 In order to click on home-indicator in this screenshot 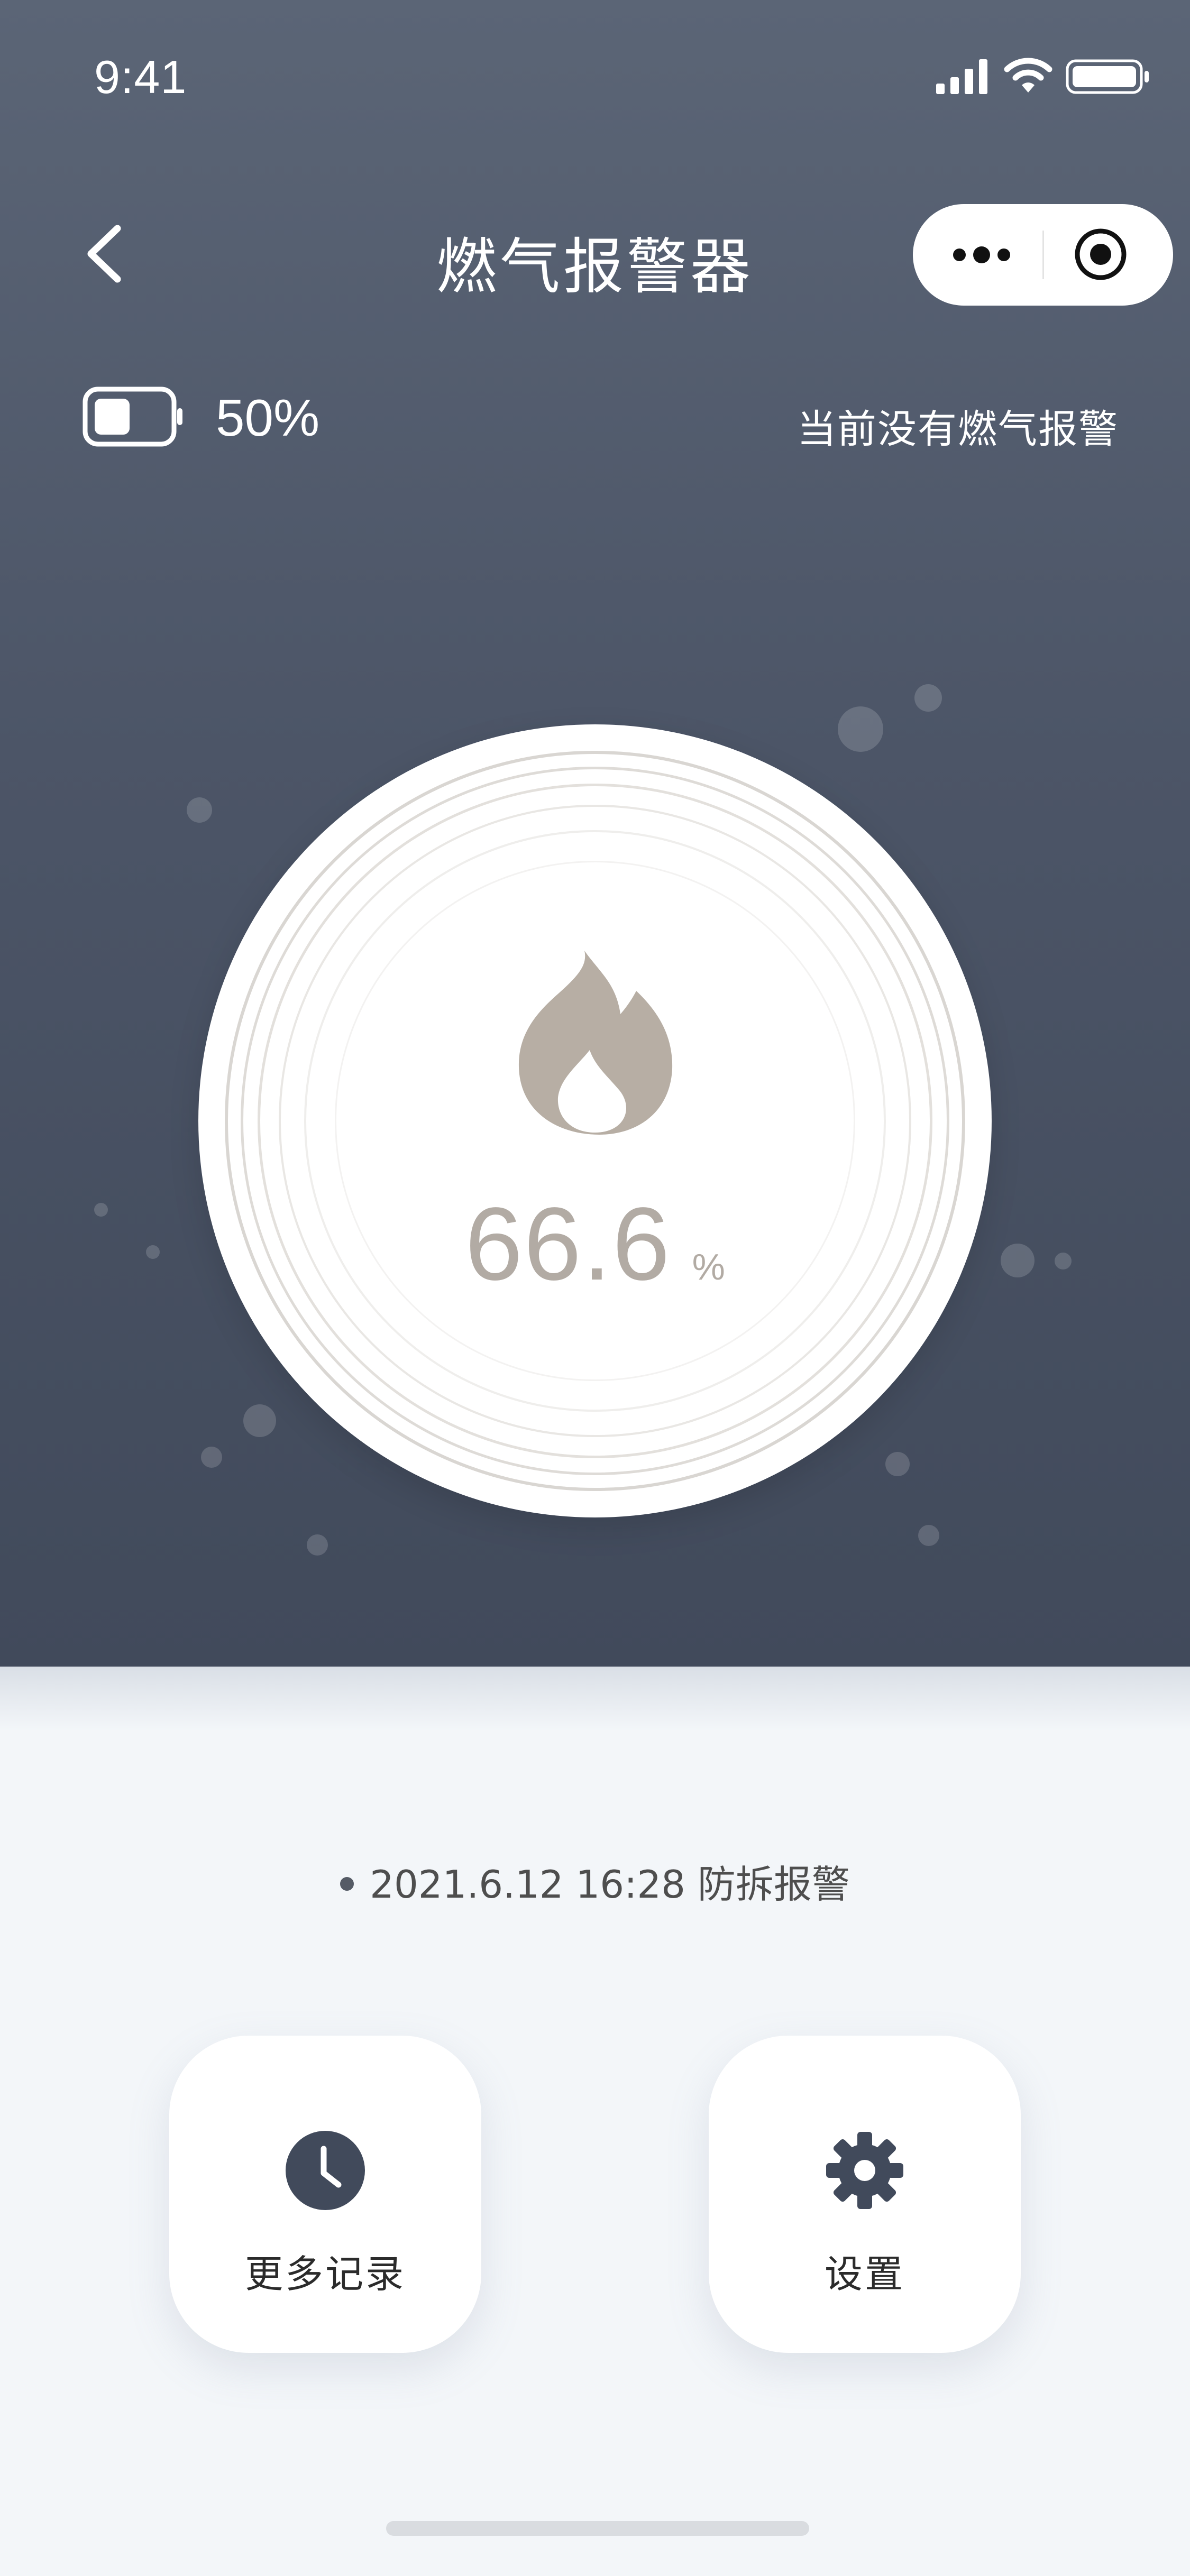, I will do `click(597, 2528)`.